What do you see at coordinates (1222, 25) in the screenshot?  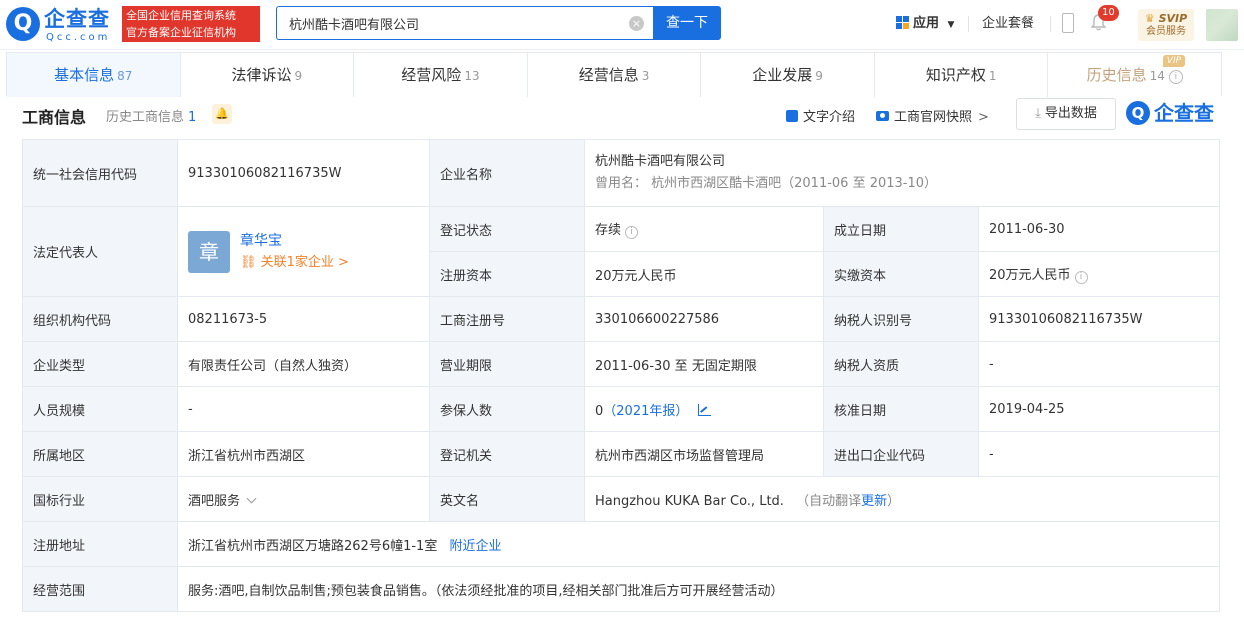 I see `user-avatar` at bounding box center [1222, 25].